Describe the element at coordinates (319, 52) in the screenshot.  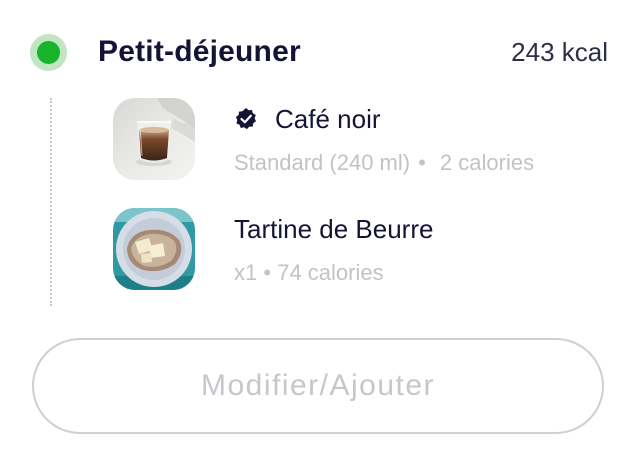
I see `meal-header: Petit-déjeuner 243 kcal` at that location.